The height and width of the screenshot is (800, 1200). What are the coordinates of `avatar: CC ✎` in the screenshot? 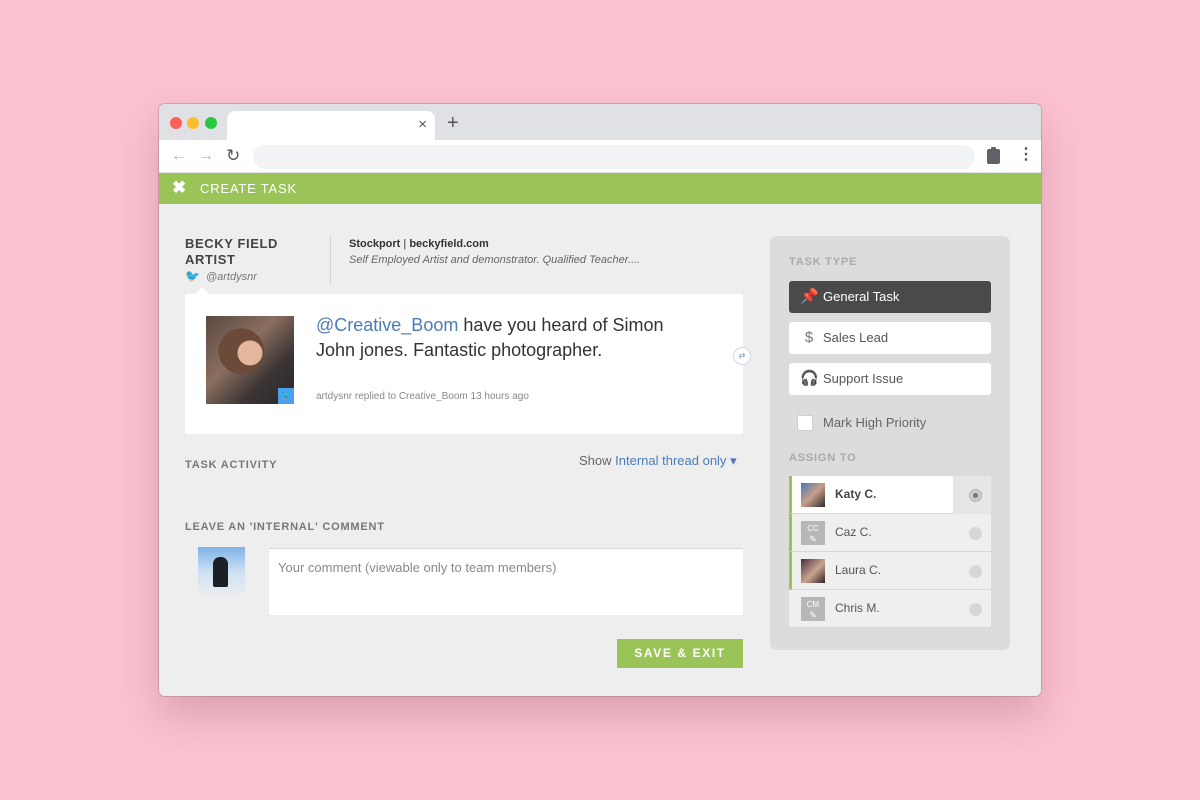 It's located at (813, 533).